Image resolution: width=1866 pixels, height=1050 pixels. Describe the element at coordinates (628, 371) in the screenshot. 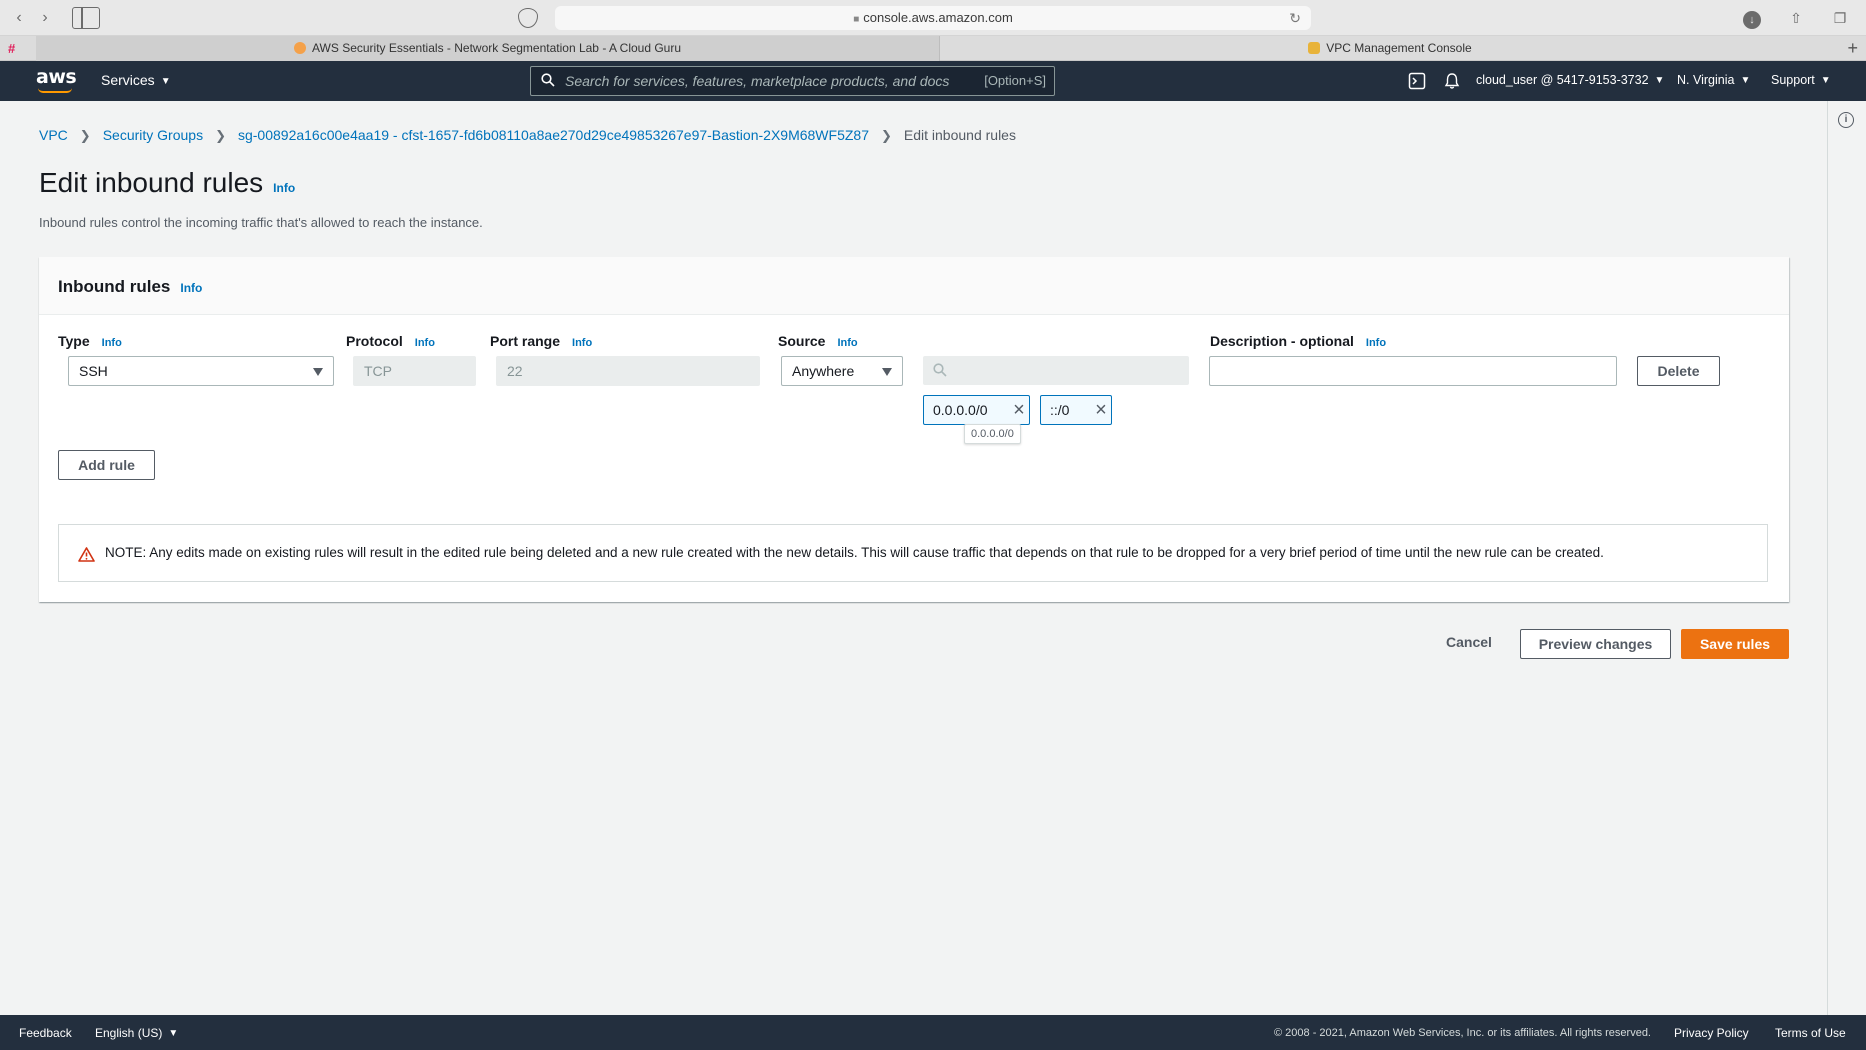

I see `port-range-field: 22` at that location.